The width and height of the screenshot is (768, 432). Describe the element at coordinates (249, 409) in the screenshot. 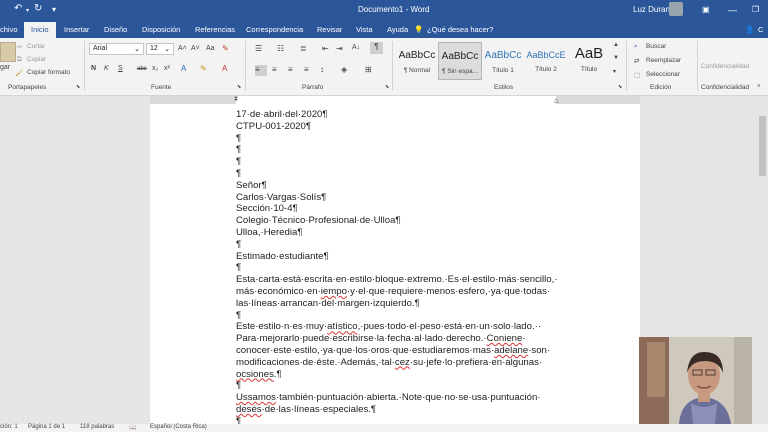

I see `spelling-error: desés` at that location.